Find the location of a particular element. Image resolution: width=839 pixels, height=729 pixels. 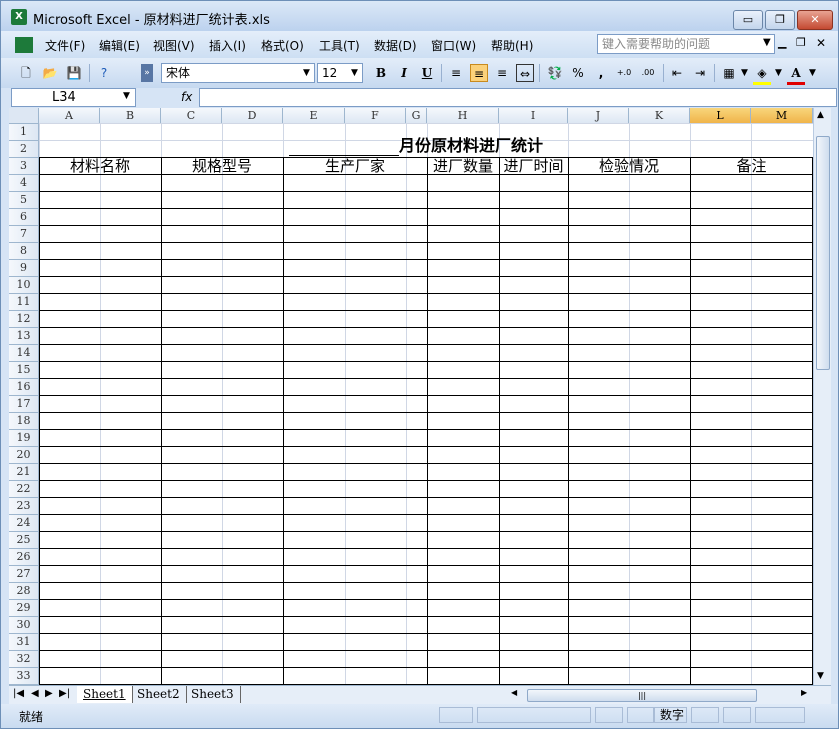

column-header-l: L is located at coordinates (720, 116).